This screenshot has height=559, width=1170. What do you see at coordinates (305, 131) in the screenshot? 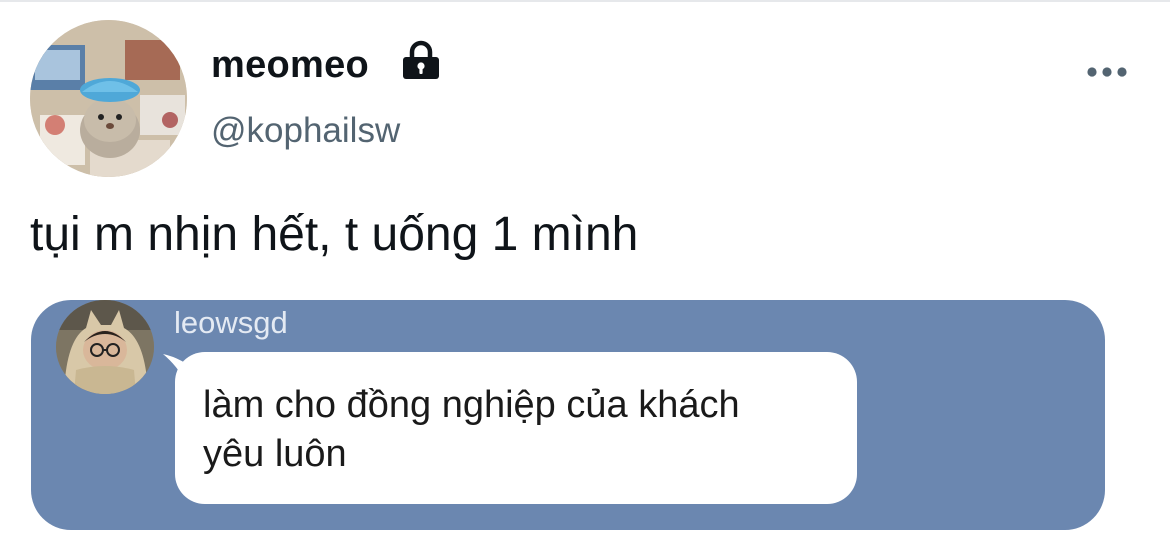
I see `user-handle: @kophailsw` at bounding box center [305, 131].